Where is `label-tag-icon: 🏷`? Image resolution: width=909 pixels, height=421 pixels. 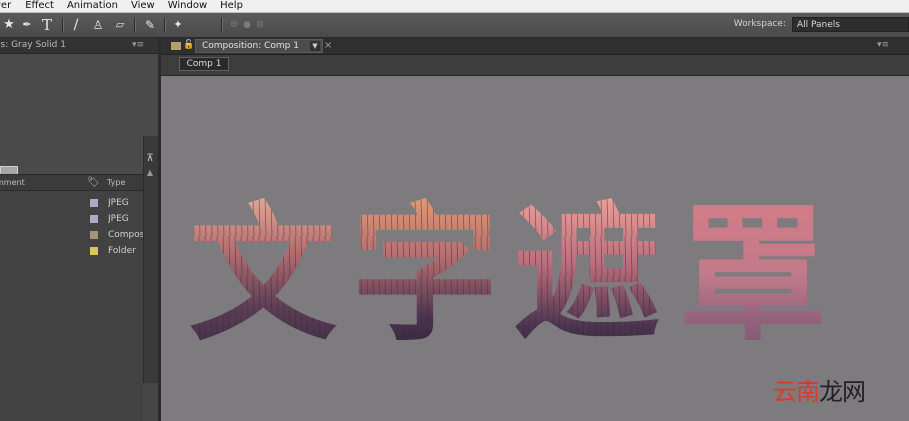
label-tag-icon: 🏷 is located at coordinates (93, 182).